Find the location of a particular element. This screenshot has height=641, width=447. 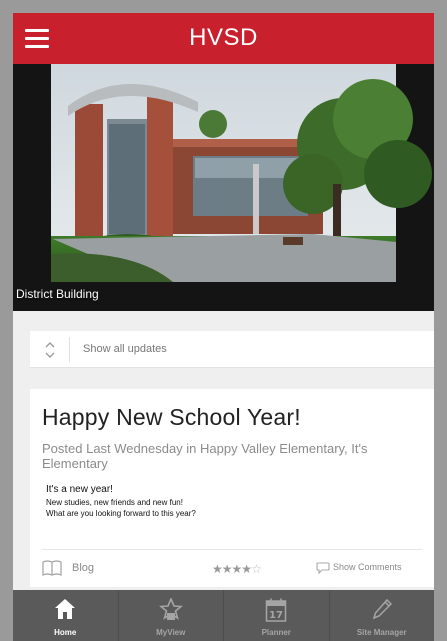

post-title: Happy New School Year! is located at coordinates (171, 417).